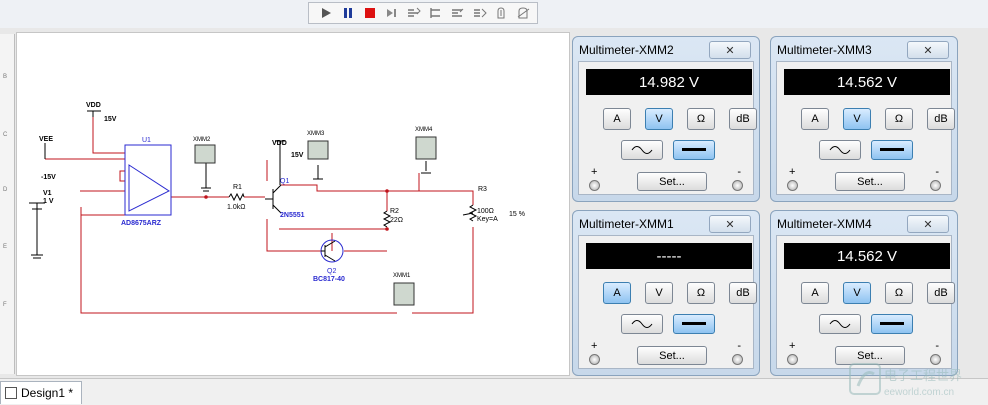 This screenshot has height=405, width=988. What do you see at coordinates (392, 218) in the screenshot?
I see `resistor-r2: R2 22Ω` at bounding box center [392, 218].